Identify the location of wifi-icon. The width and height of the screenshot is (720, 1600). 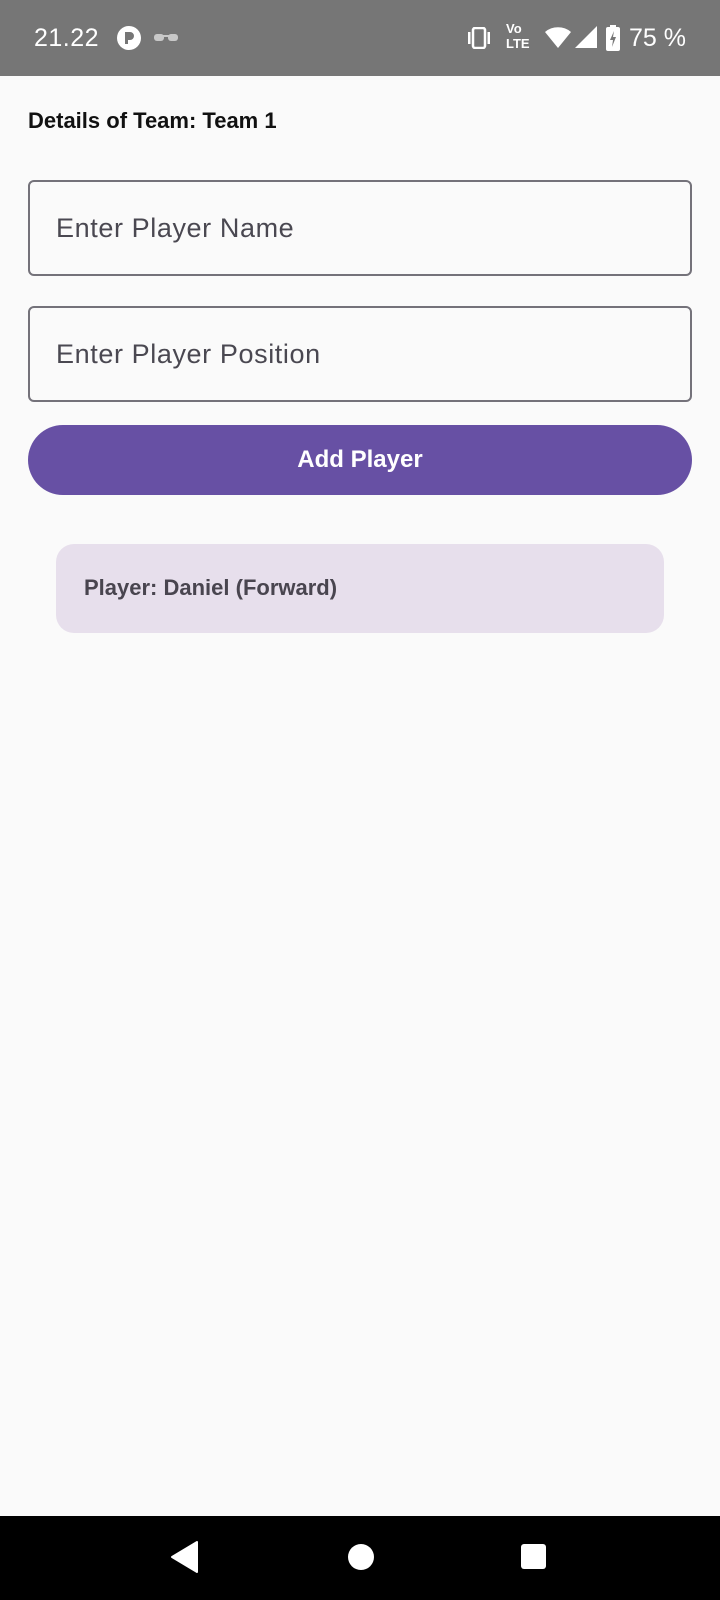
(558, 37).